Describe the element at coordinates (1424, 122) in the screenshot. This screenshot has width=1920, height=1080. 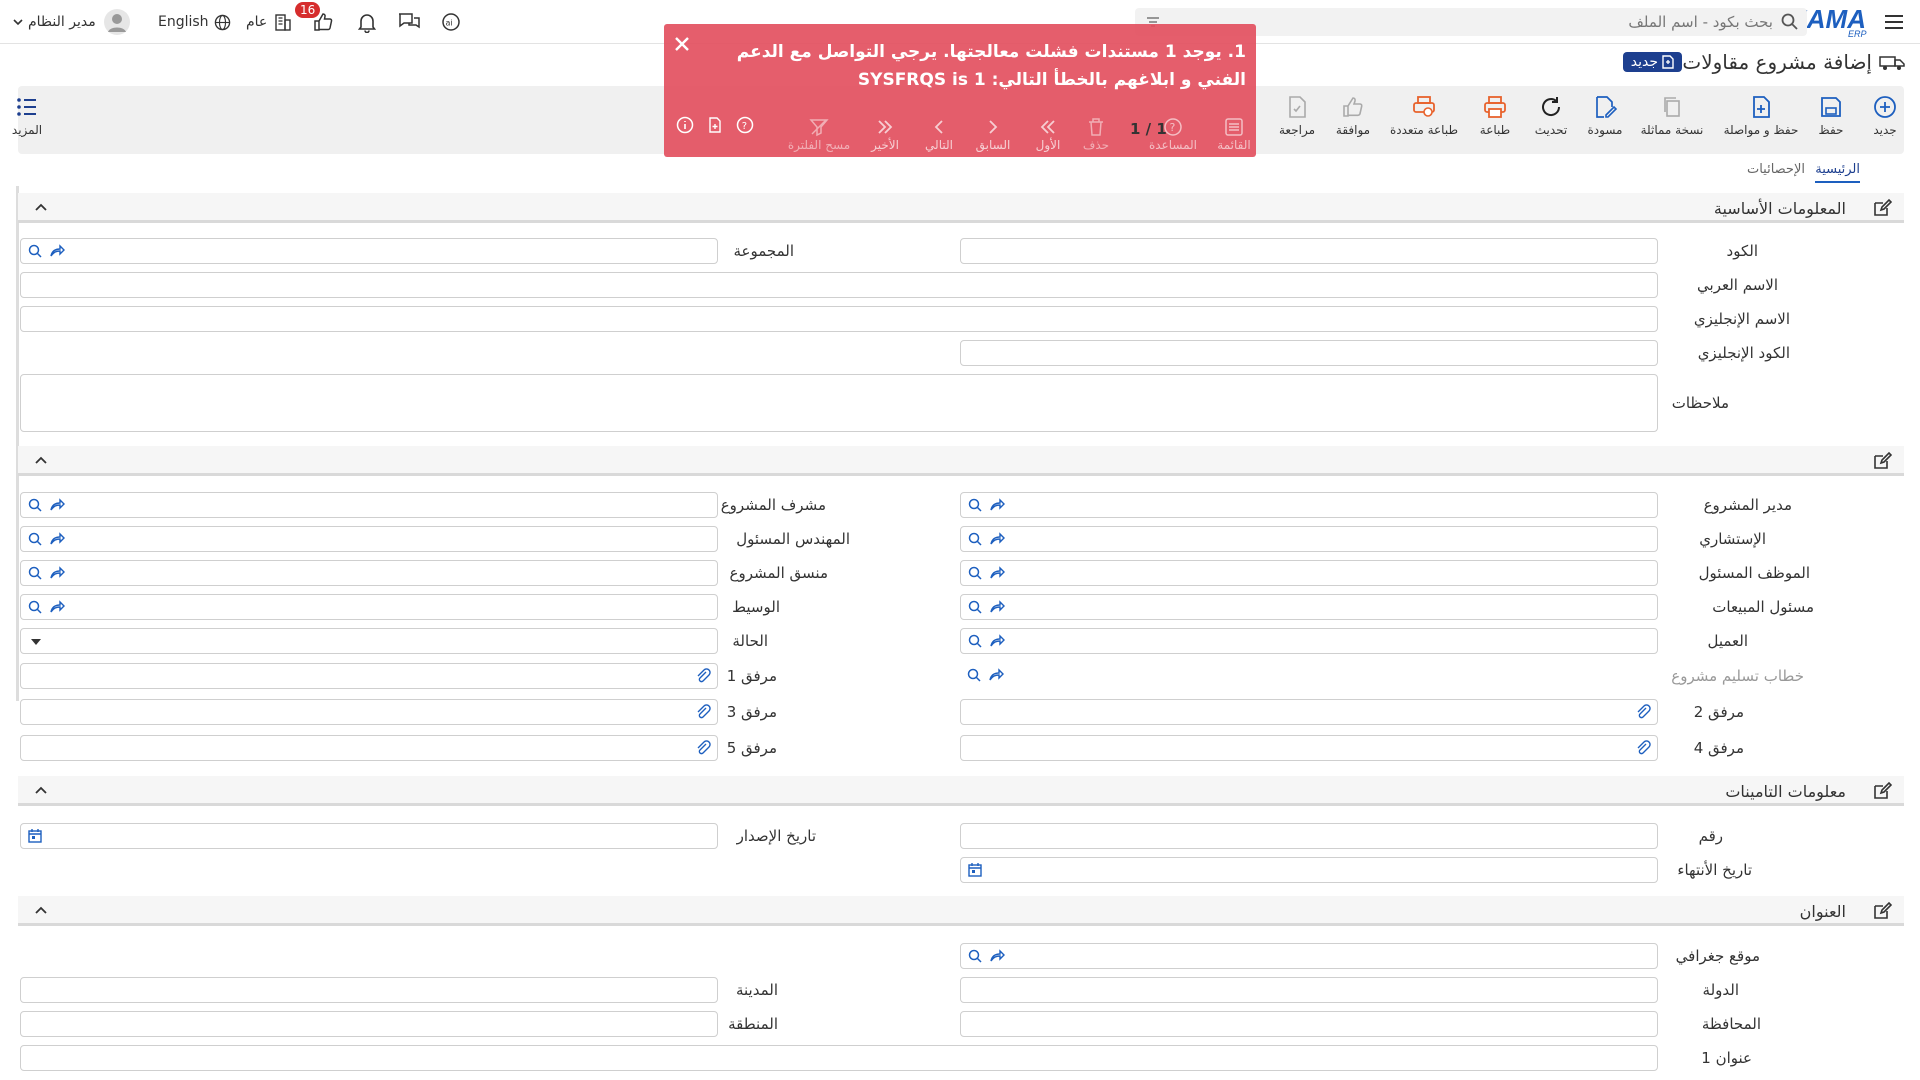
I see `multi-print-button: طباعة متعددة` at that location.